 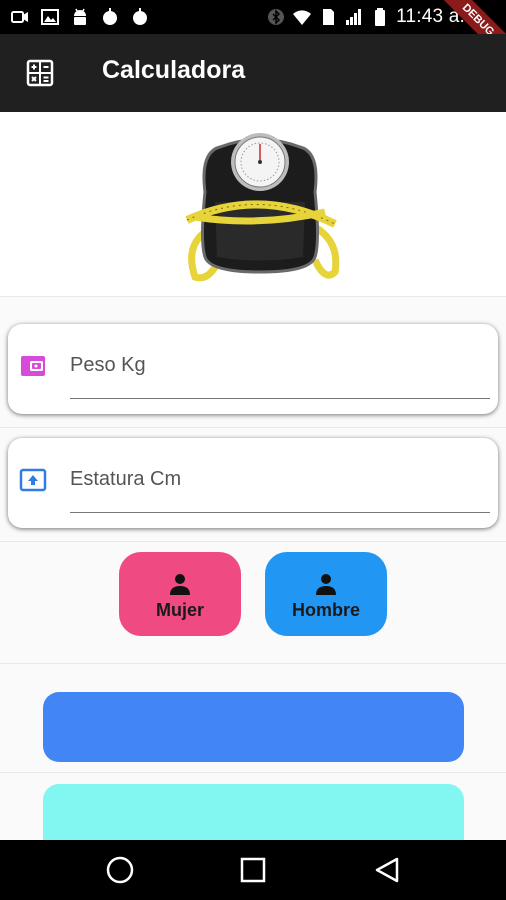 I want to click on female-button: Mujer, so click(x=180, y=594).